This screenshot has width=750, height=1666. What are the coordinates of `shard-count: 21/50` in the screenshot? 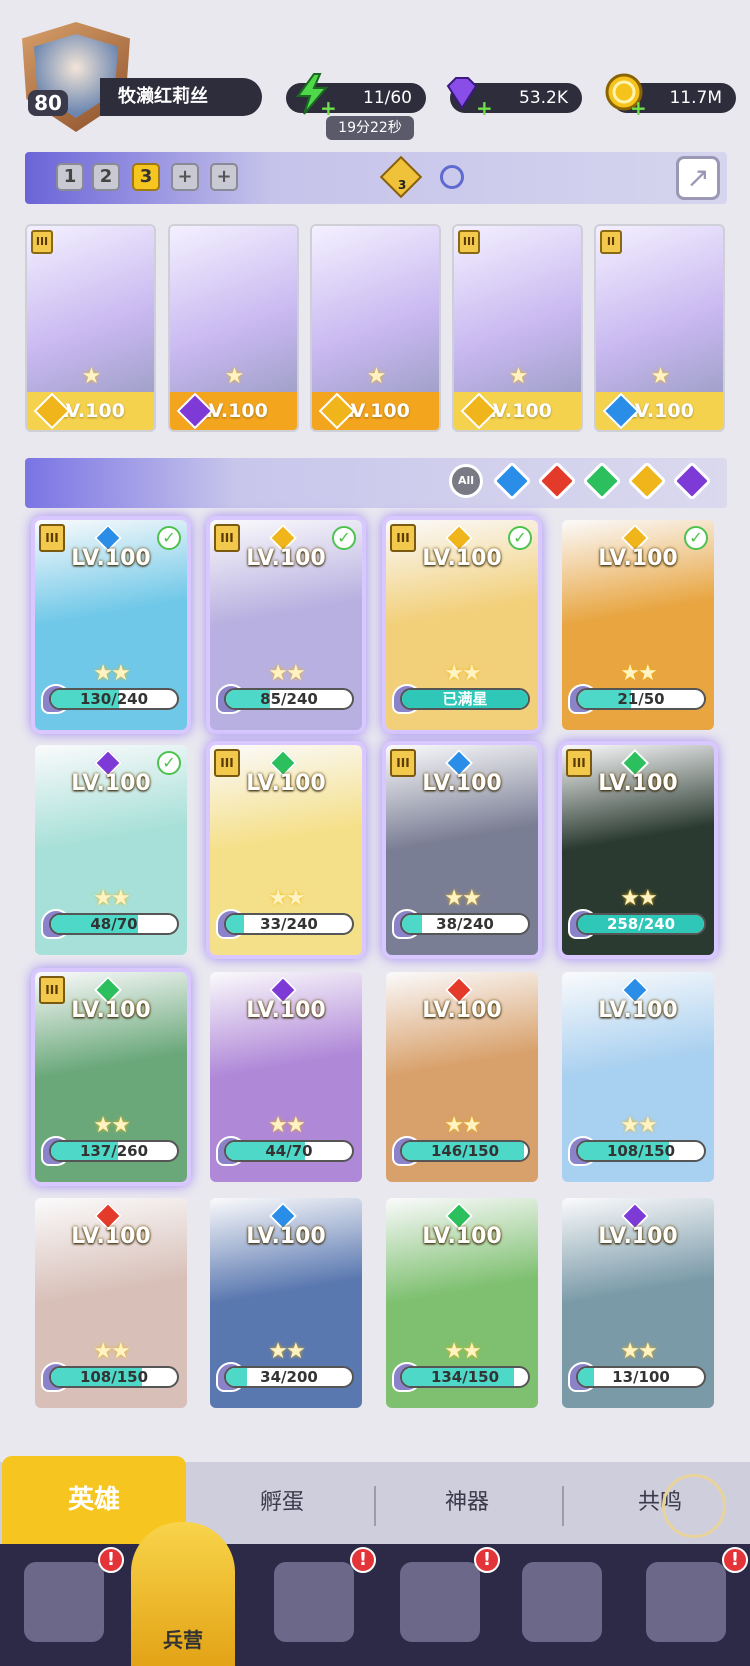 It's located at (641, 699).